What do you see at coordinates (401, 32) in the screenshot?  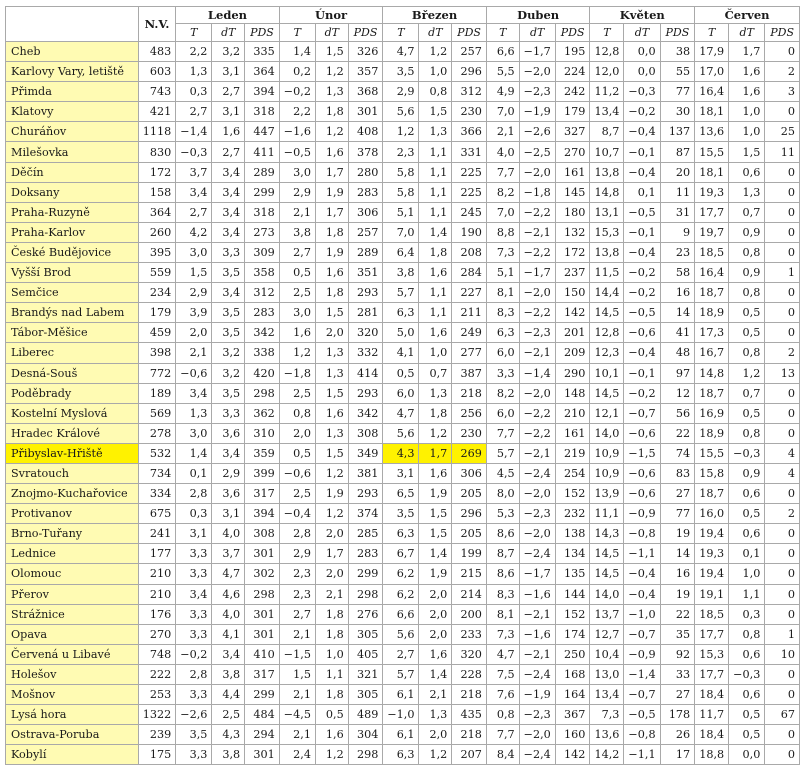 I see `header-sub-t: T` at bounding box center [401, 32].